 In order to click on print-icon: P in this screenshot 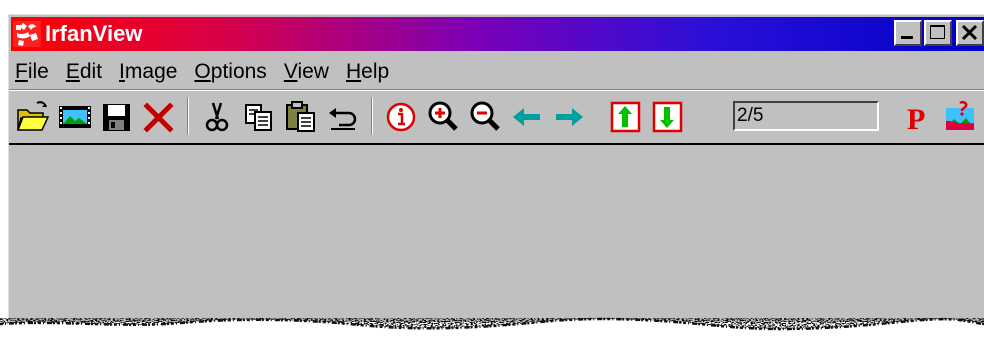, I will do `click(916, 119)`.